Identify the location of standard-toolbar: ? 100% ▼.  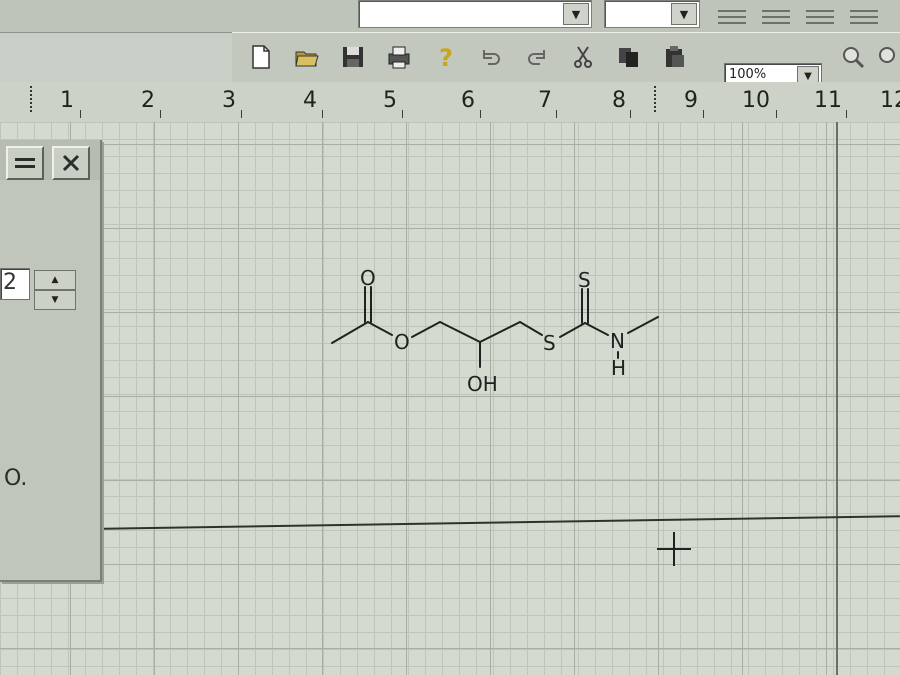
(566, 60).